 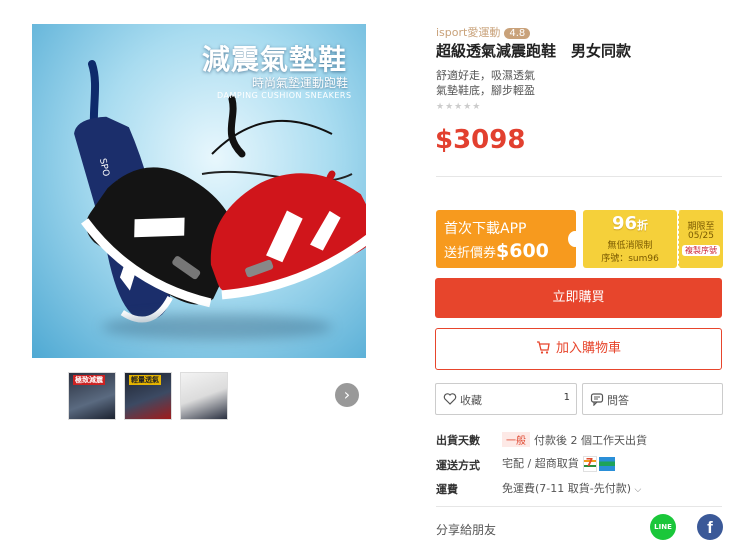 What do you see at coordinates (575, 239) in the screenshot?
I see `coupon-notch` at bounding box center [575, 239].